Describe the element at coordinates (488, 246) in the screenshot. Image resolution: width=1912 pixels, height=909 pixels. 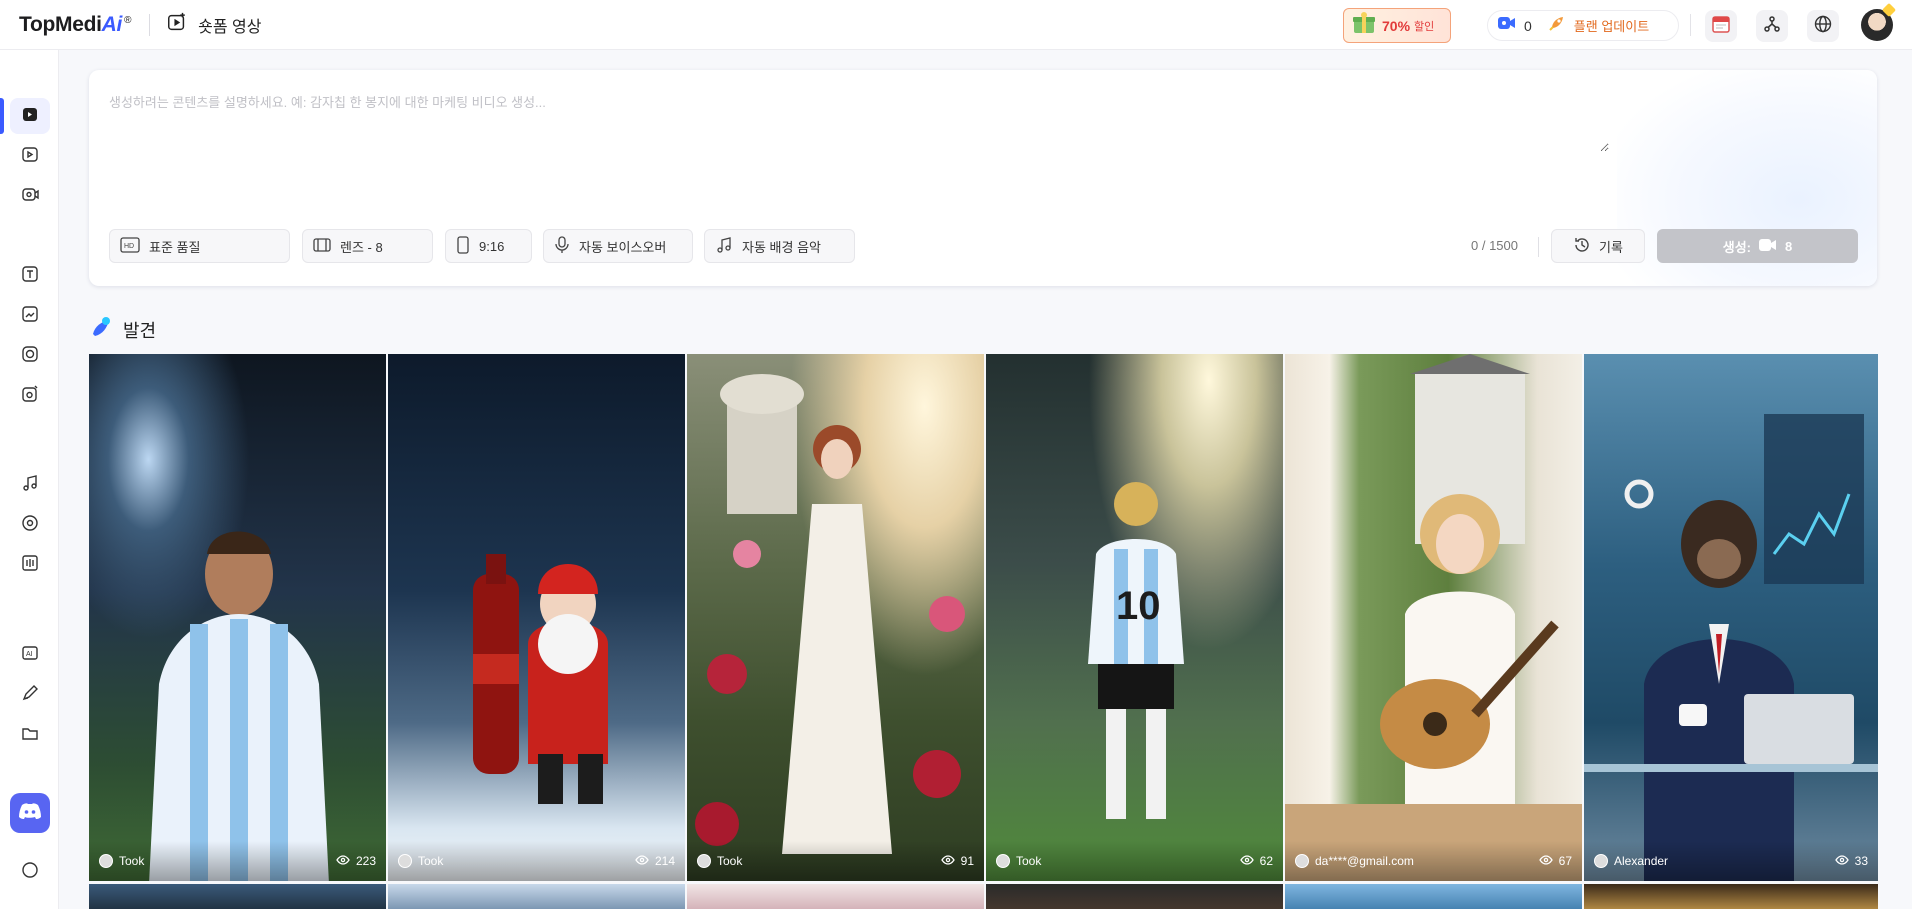
I see `aspect-ratio-select: 9:16` at that location.